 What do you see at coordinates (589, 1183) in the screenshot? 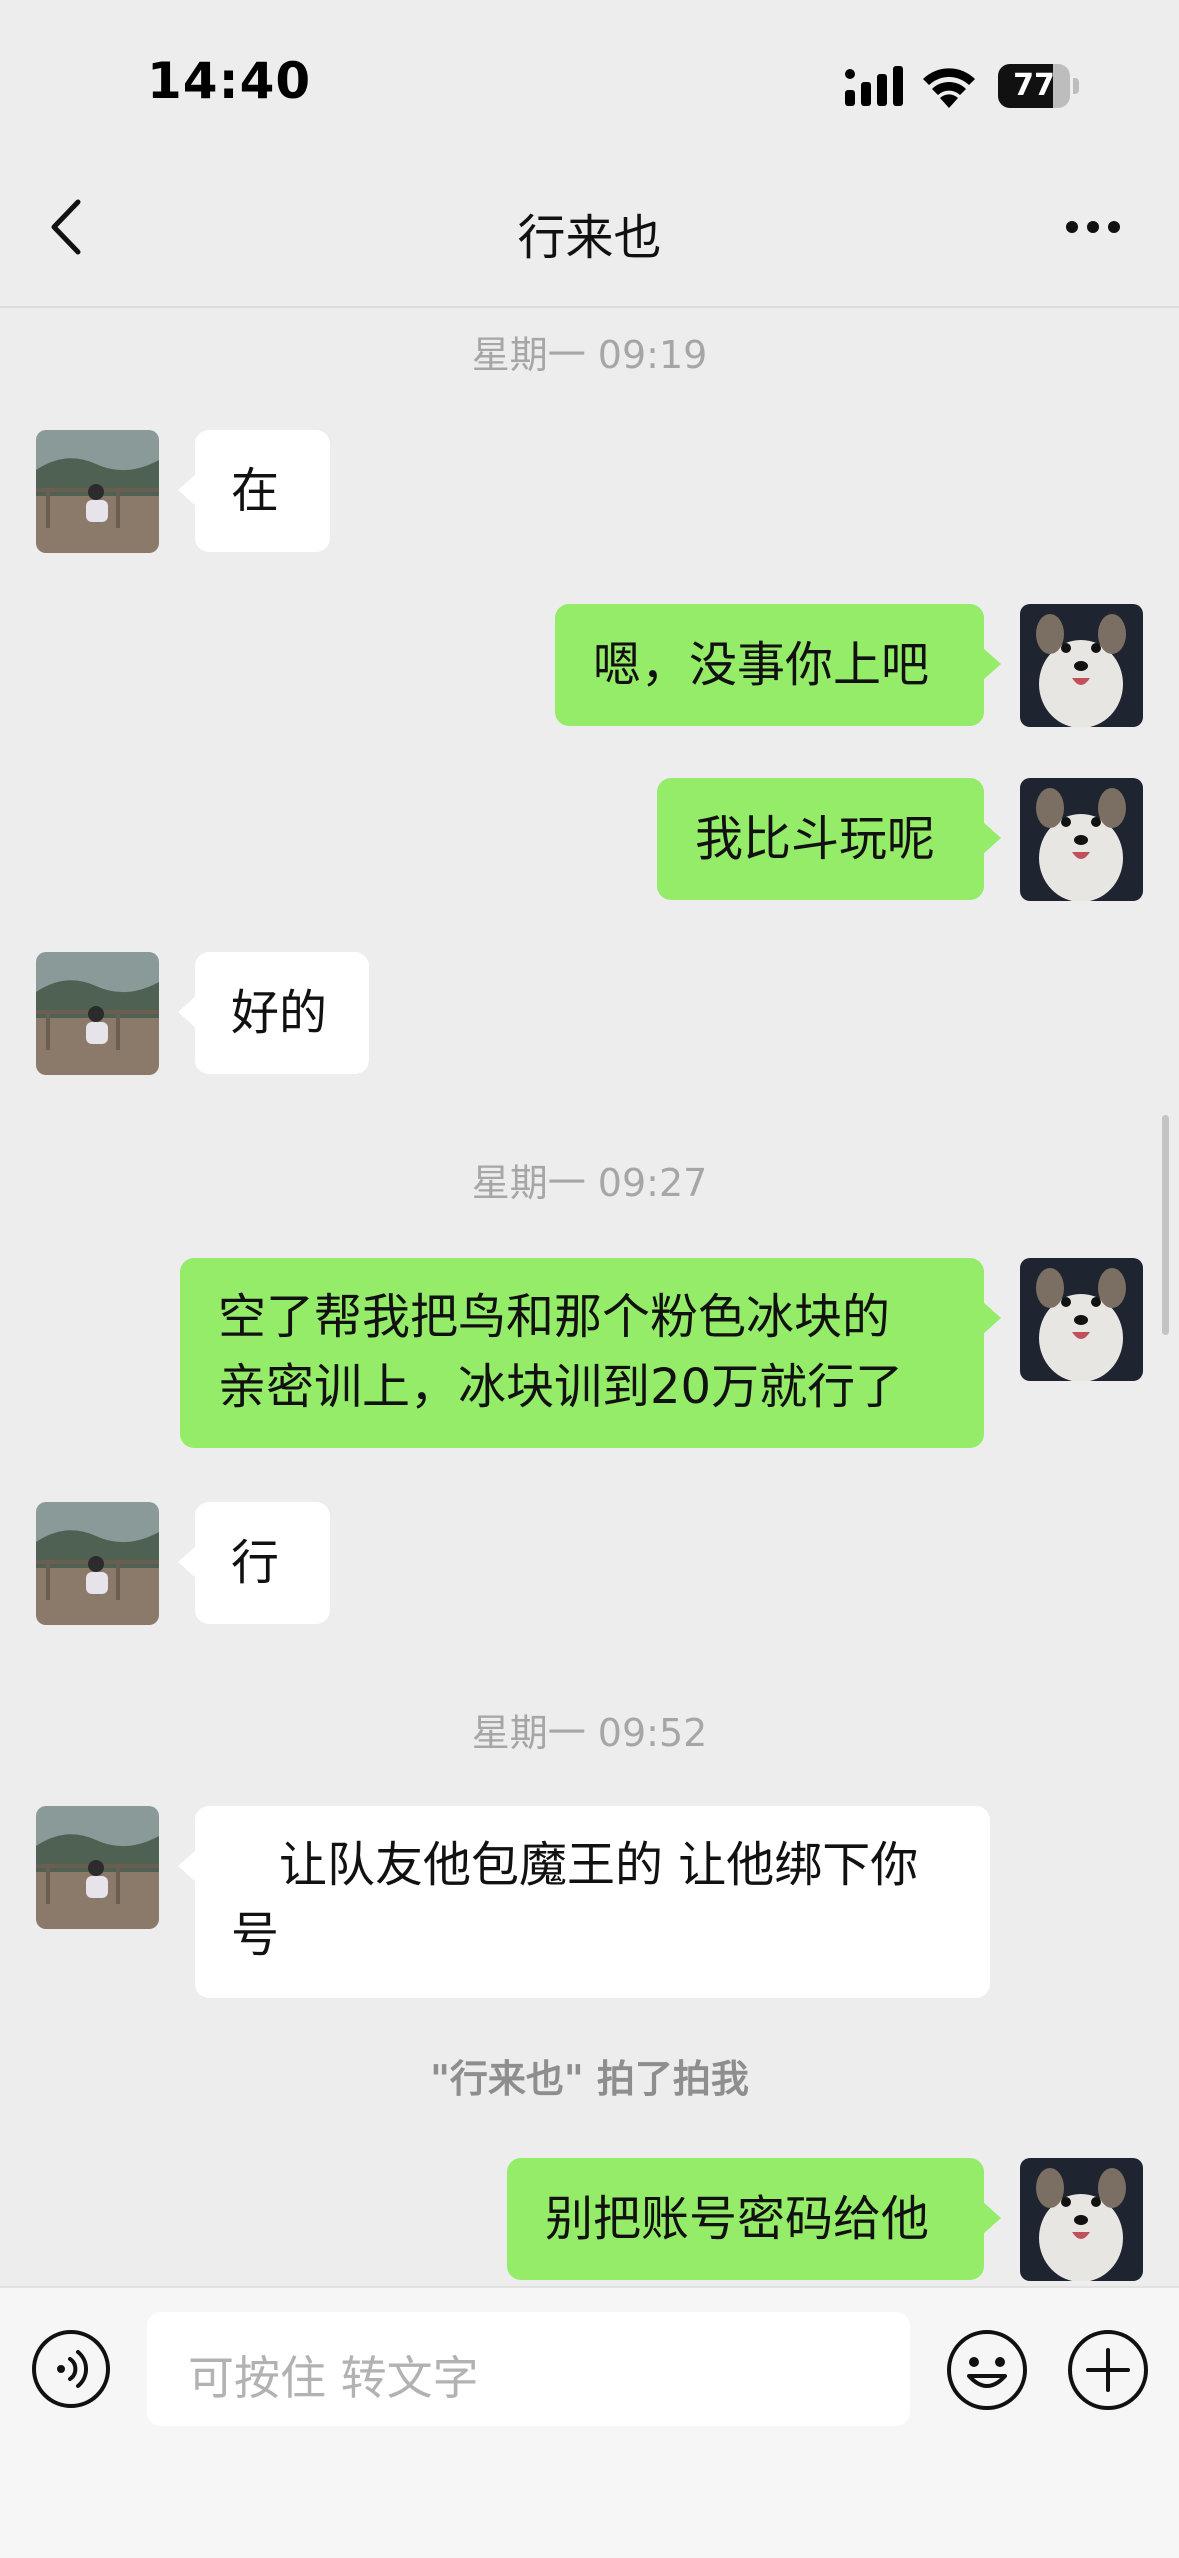
I see `timestamp: 星期一 09:27` at bounding box center [589, 1183].